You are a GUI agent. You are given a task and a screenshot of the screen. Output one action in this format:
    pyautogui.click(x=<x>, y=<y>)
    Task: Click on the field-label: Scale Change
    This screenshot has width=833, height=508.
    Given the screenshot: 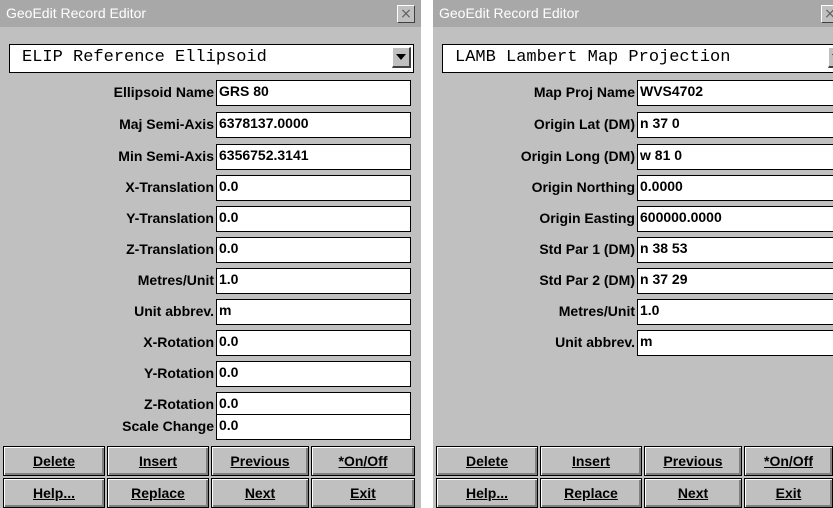 What is the action you would take?
    pyautogui.click(x=168, y=426)
    